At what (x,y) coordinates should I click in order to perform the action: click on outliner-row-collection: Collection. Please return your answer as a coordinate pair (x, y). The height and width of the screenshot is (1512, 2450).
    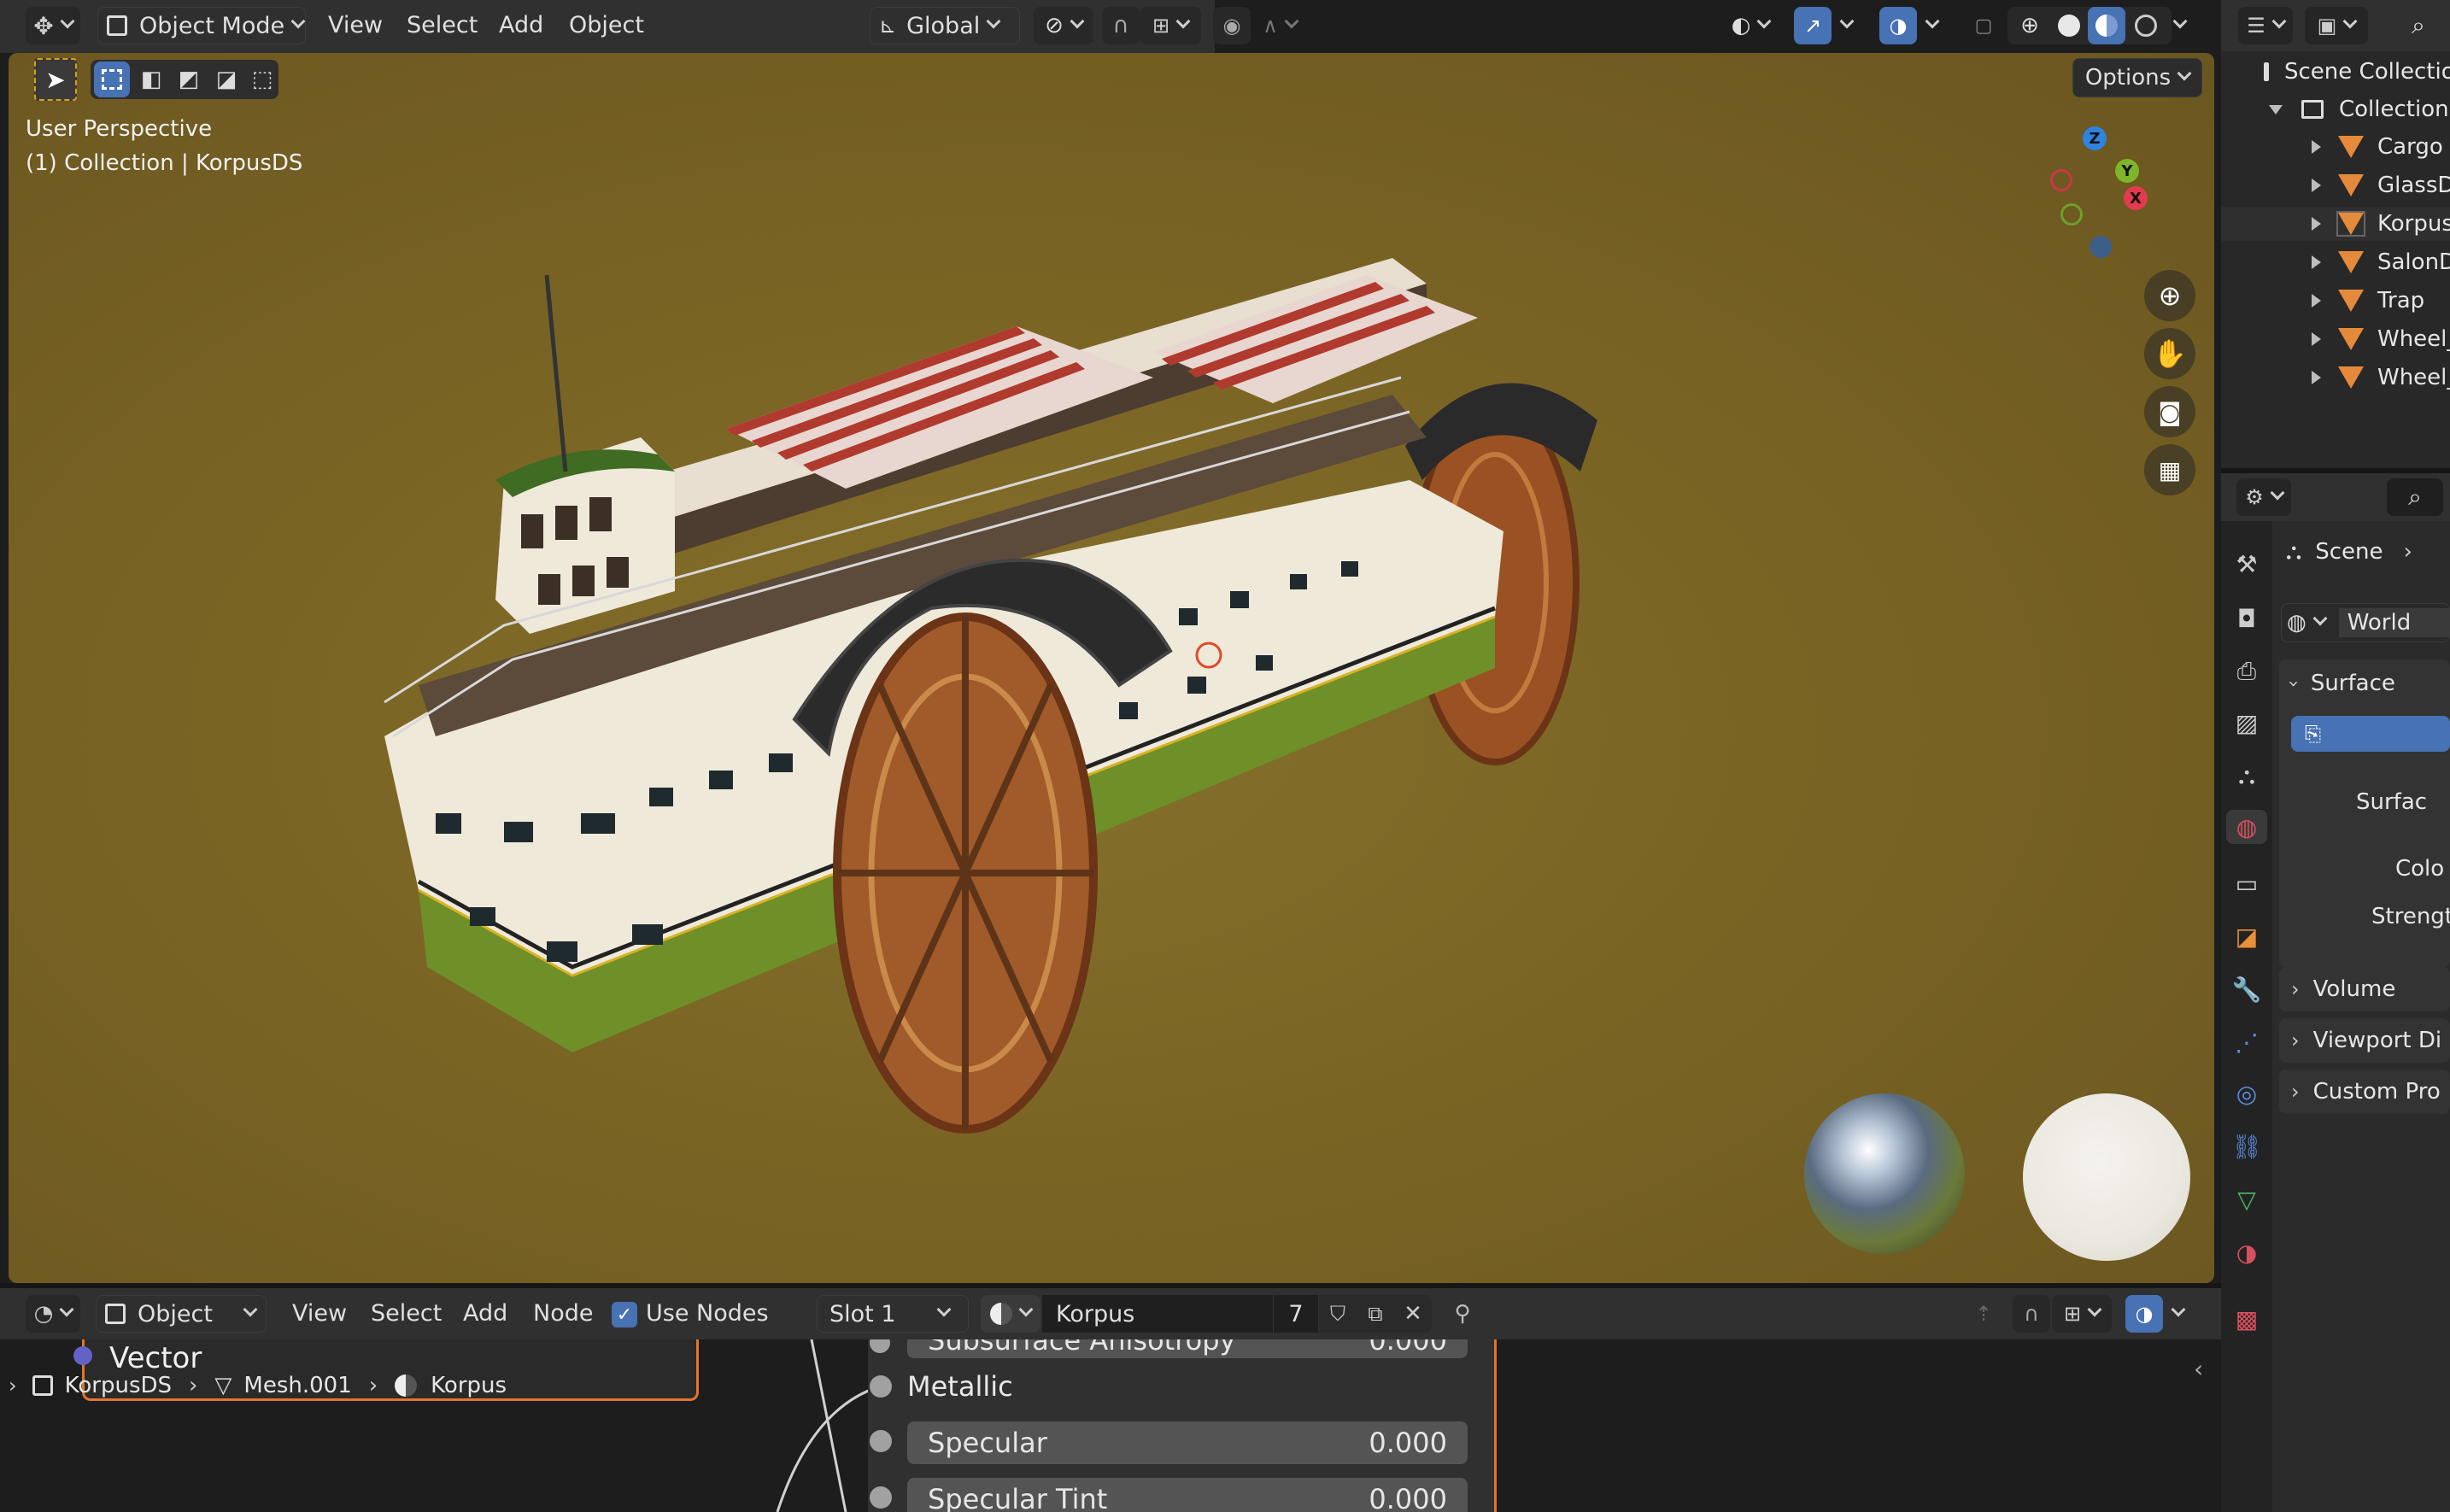
    Looking at the image, I should click on (2336, 109).